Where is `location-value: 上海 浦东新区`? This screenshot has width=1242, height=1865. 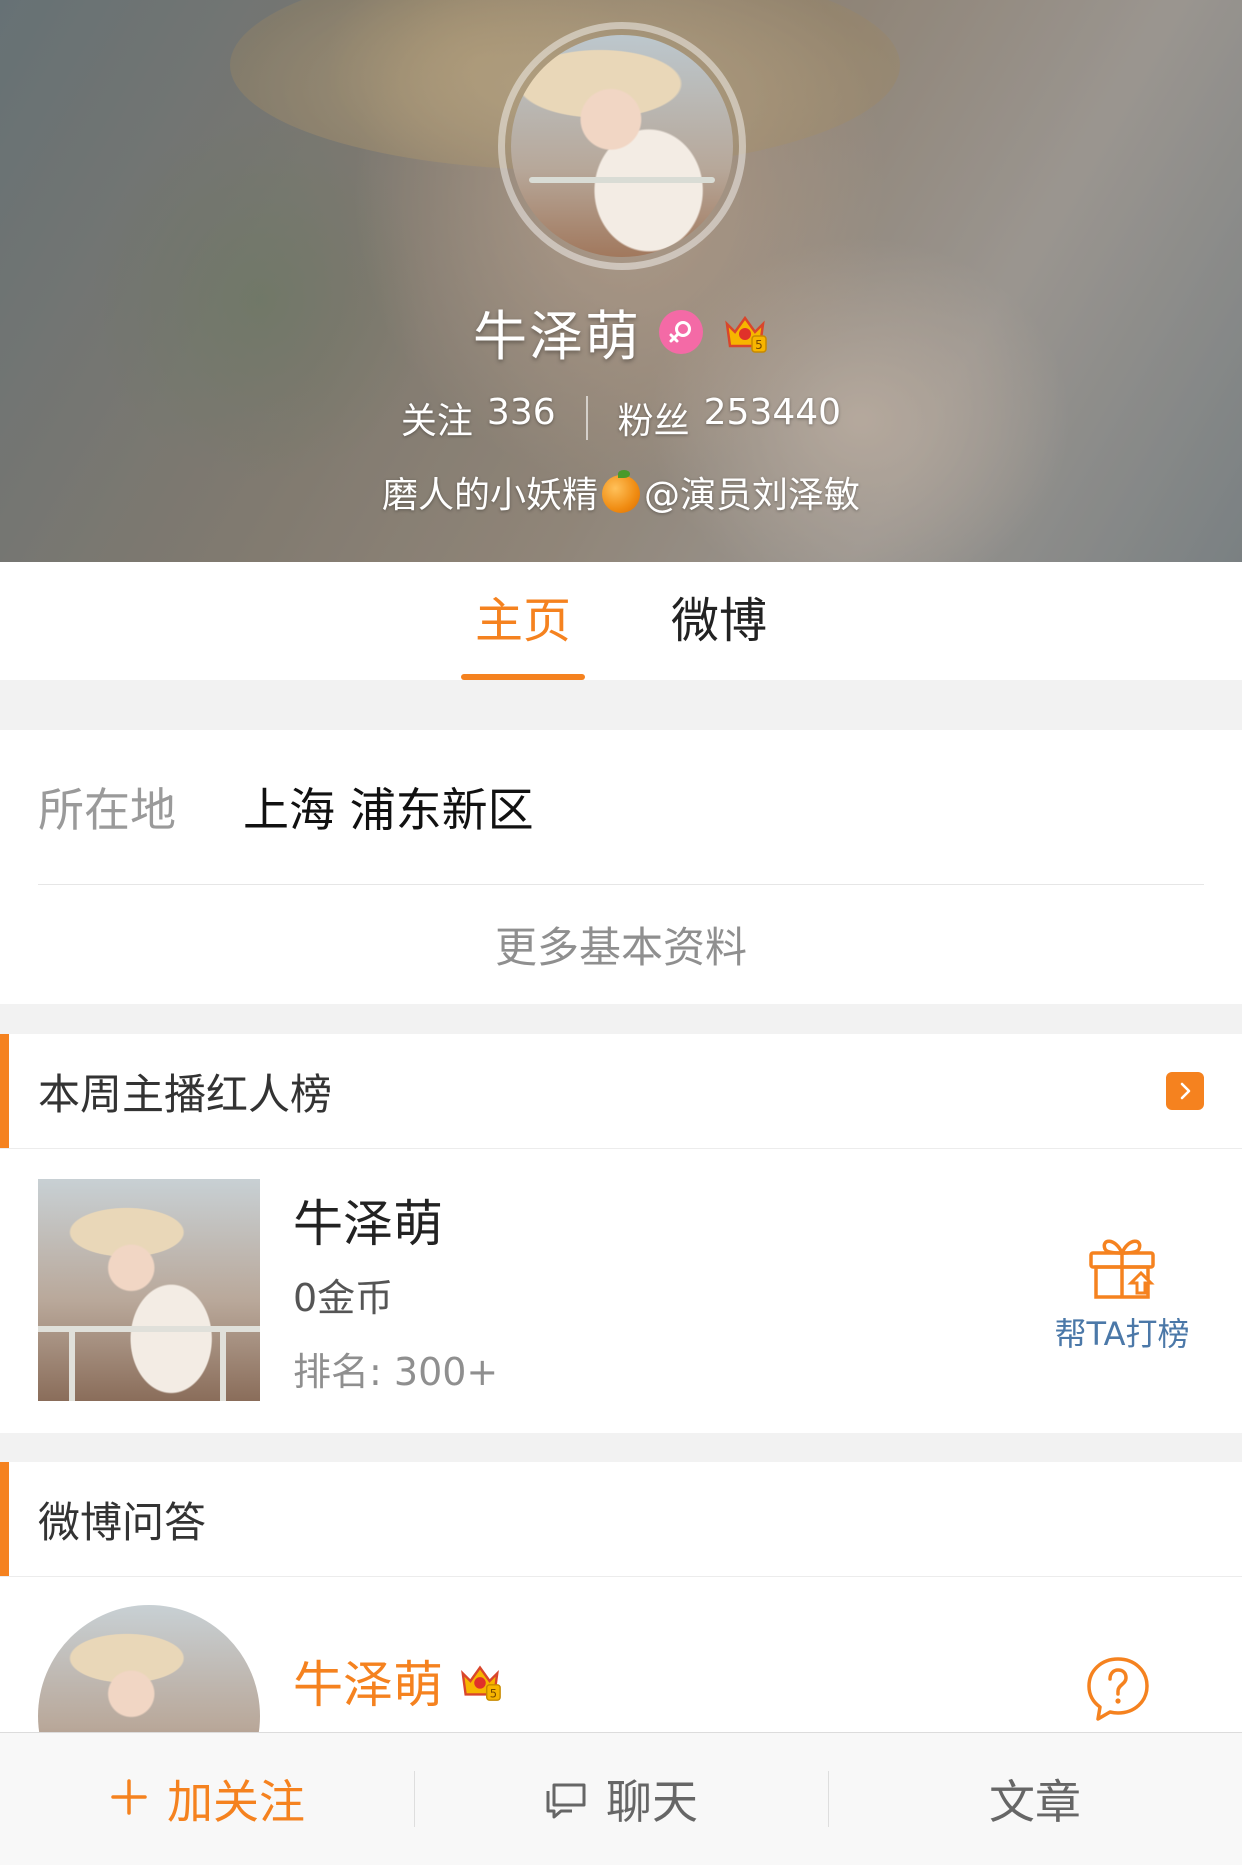
location-value: 上海 浦东新区 is located at coordinates (388, 810).